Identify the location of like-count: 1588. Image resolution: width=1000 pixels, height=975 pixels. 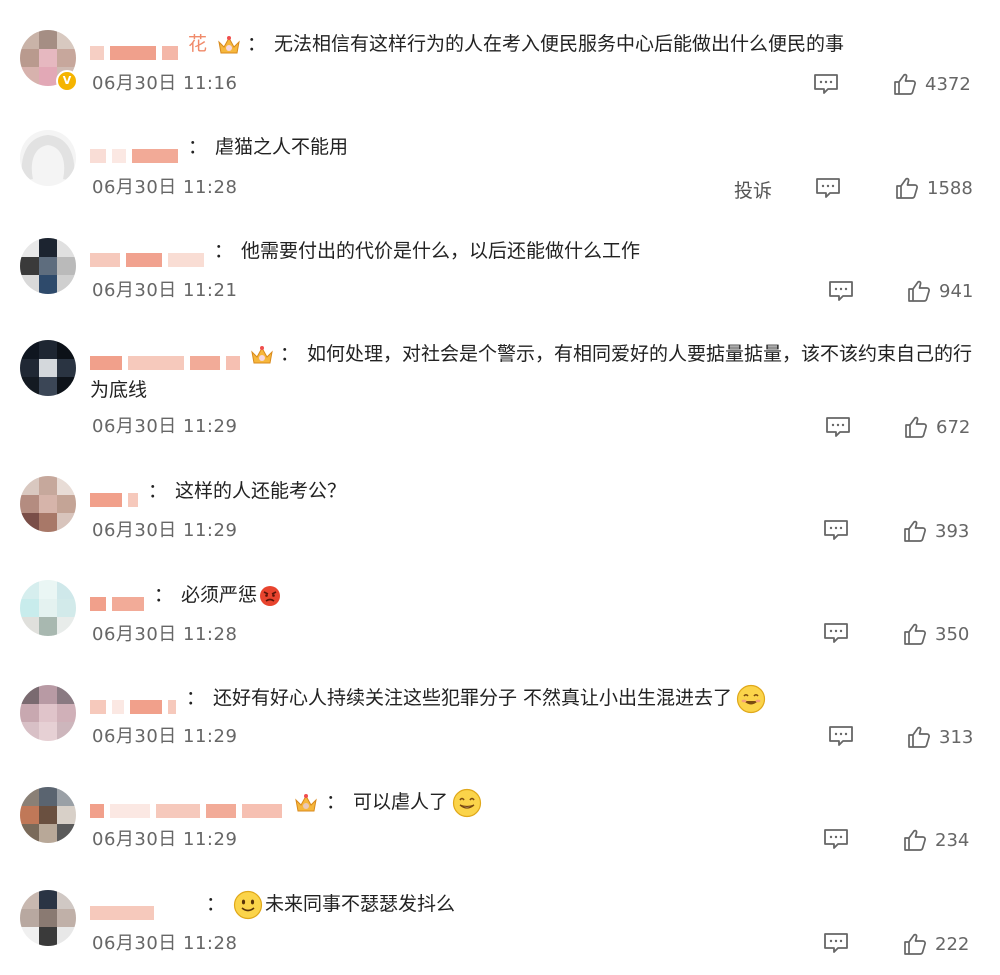
(950, 188).